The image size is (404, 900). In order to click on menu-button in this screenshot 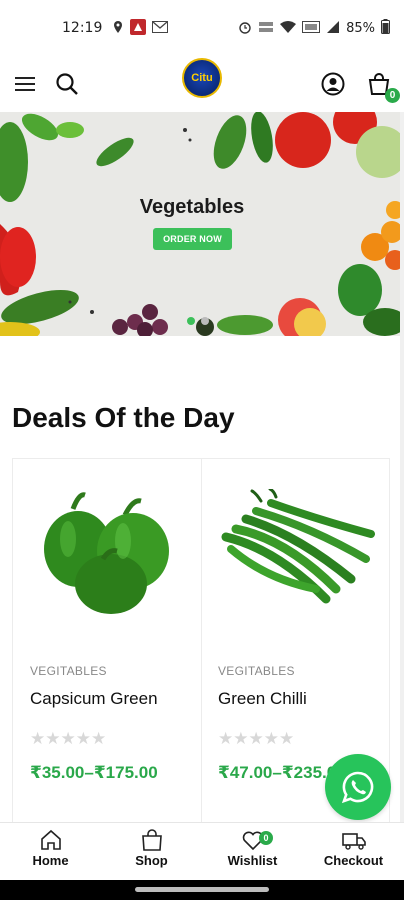, I will do `click(25, 84)`.